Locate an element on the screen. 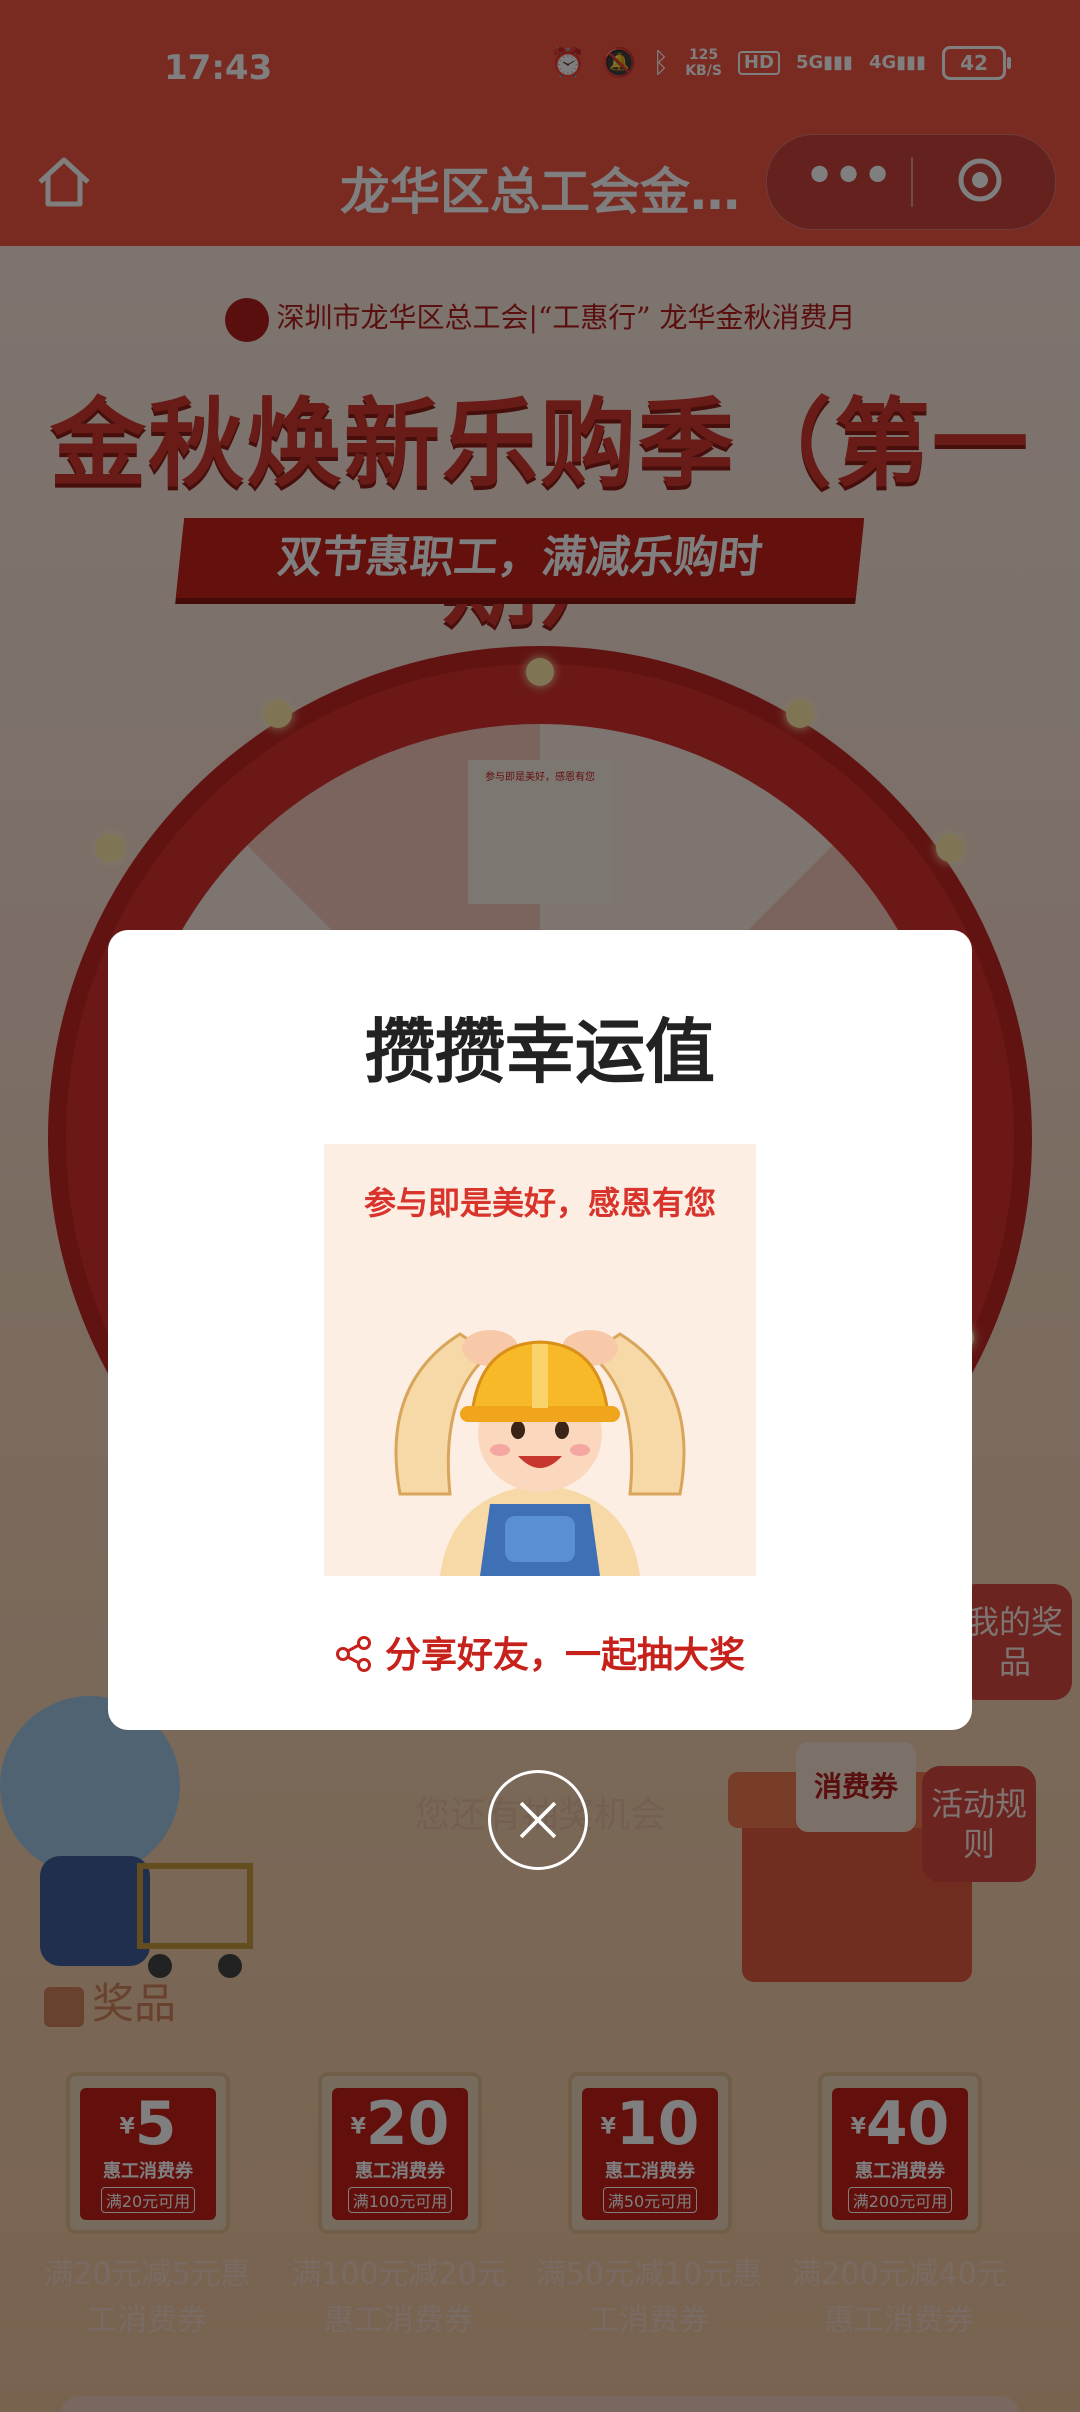 The width and height of the screenshot is (1080, 2412). worker-illustration is located at coordinates (540, 1453).